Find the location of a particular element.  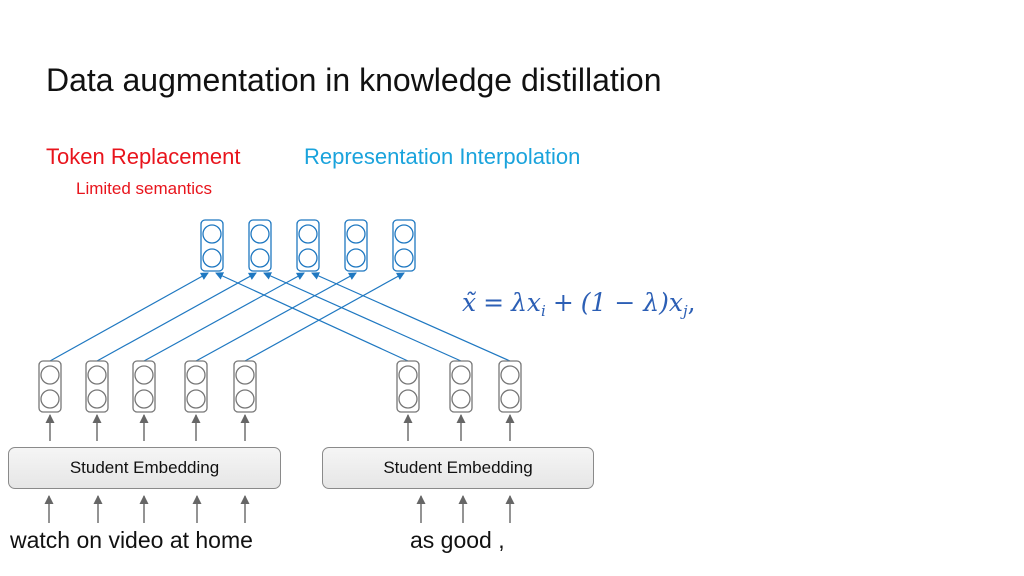

sentence-b-text: as good , is located at coordinates (457, 540).